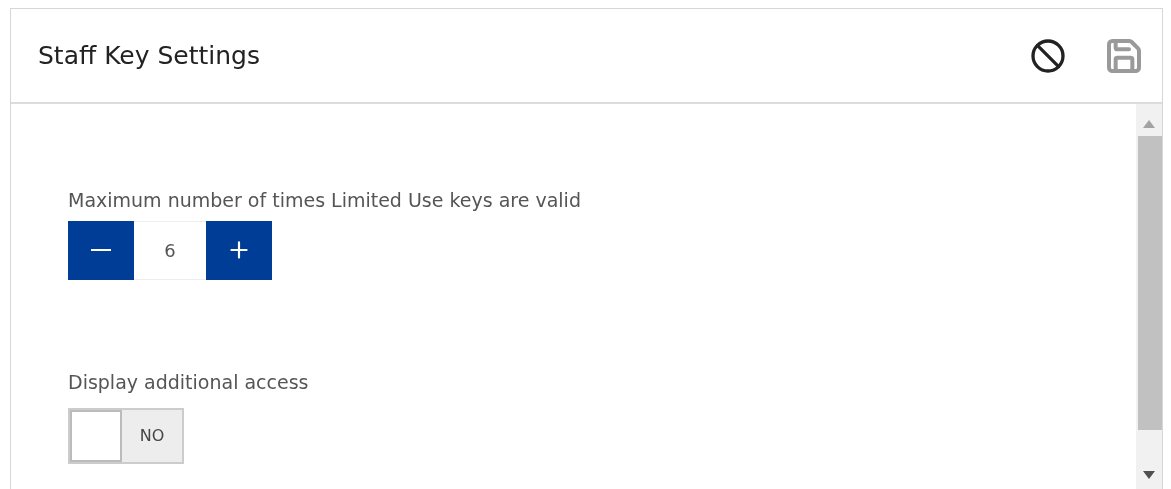  I want to click on decrement-button, so click(101, 250).